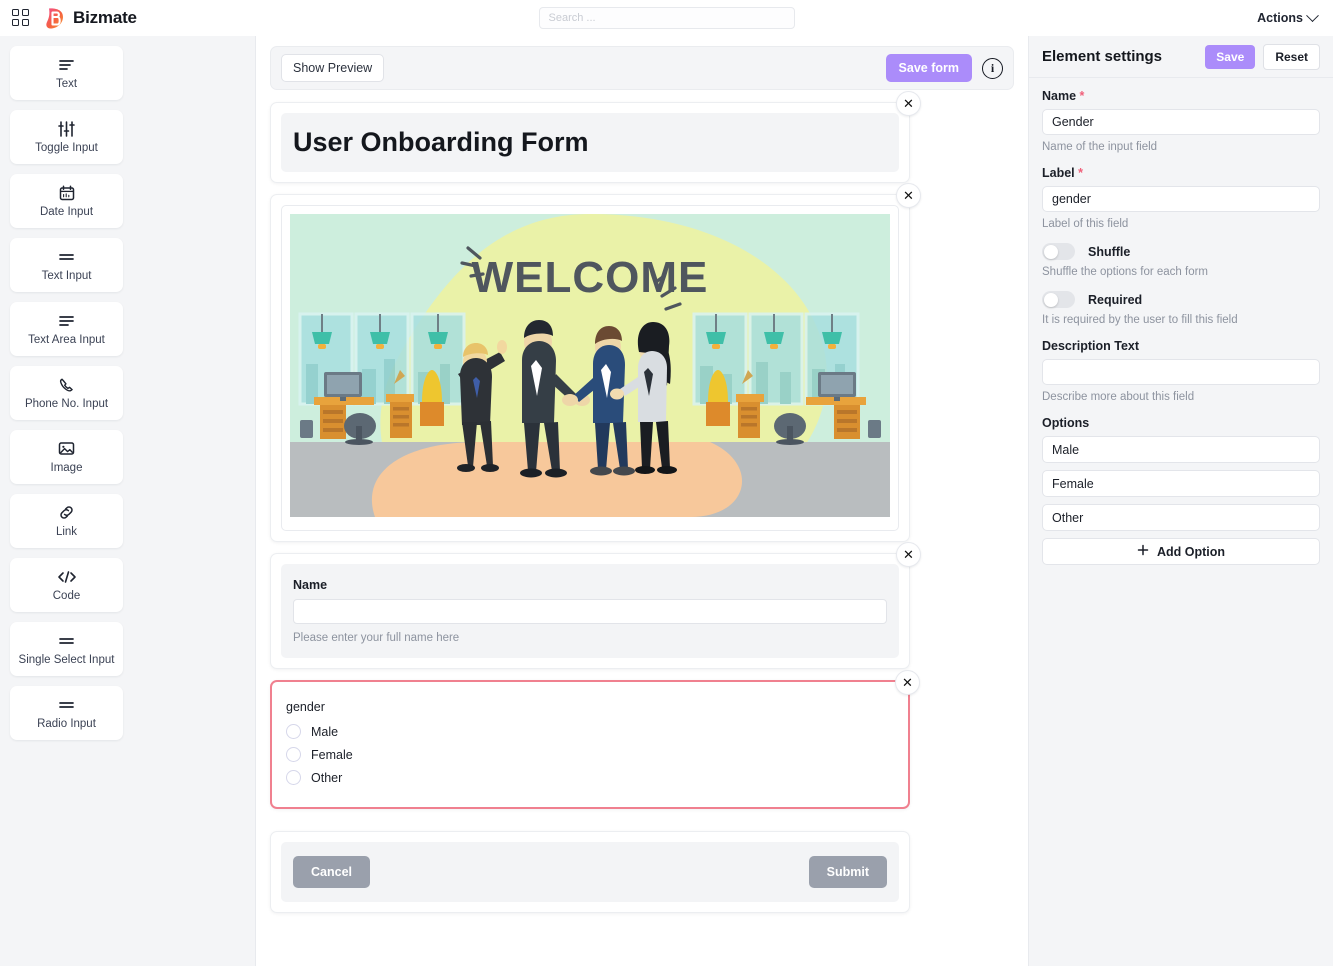 Image resolution: width=1333 pixels, height=966 pixels. I want to click on settings-save-button: Save, so click(1230, 56).